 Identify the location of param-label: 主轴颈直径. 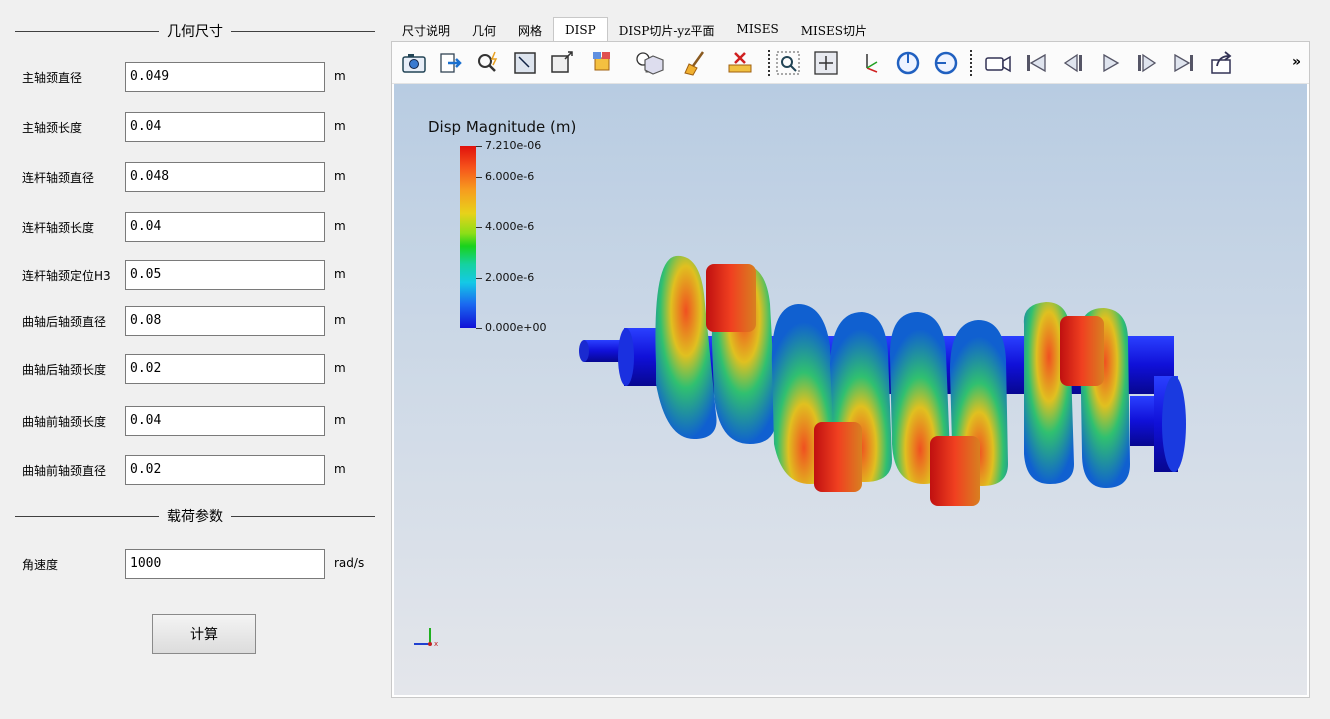
(52, 78).